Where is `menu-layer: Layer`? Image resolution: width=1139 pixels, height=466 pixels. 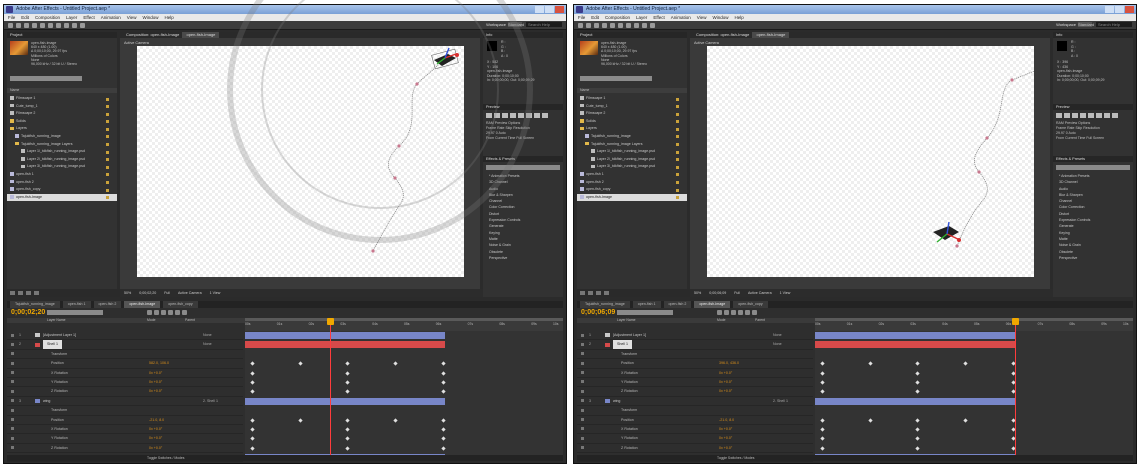
menu-layer: Layer is located at coordinates (641, 17).